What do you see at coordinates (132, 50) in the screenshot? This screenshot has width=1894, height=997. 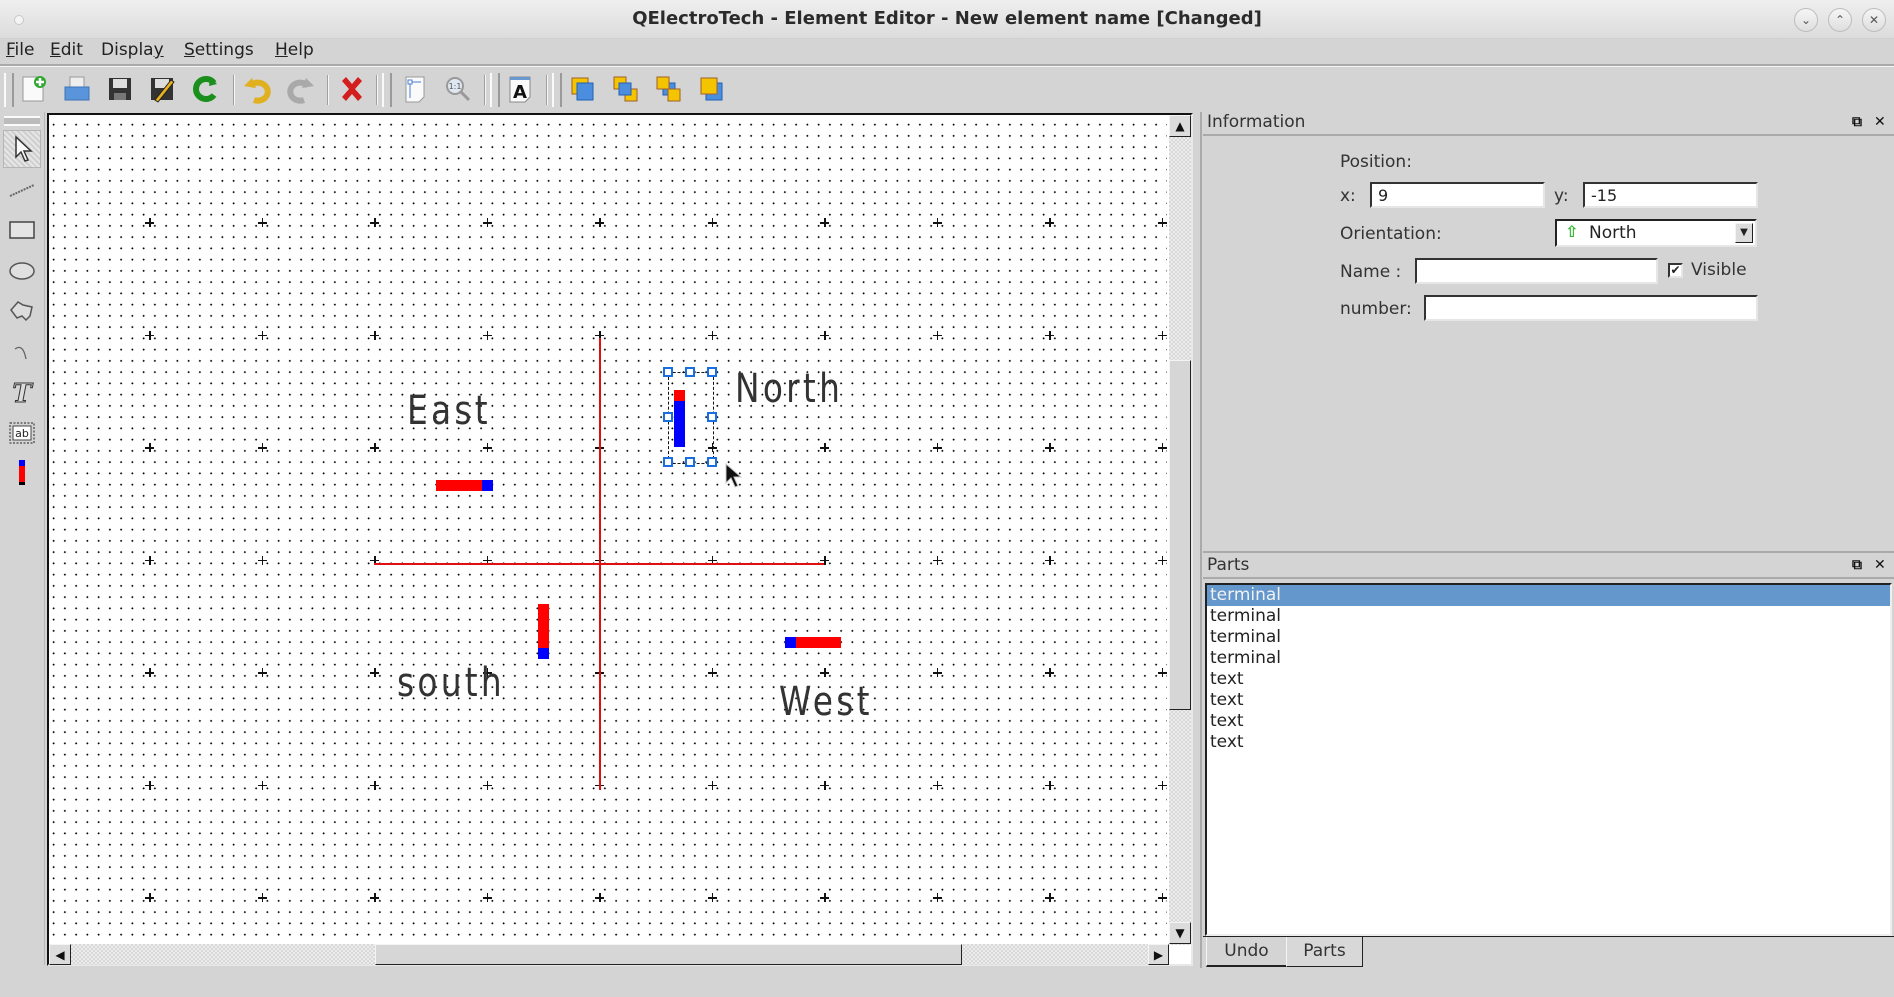 I see `menu-display: Display` at bounding box center [132, 50].